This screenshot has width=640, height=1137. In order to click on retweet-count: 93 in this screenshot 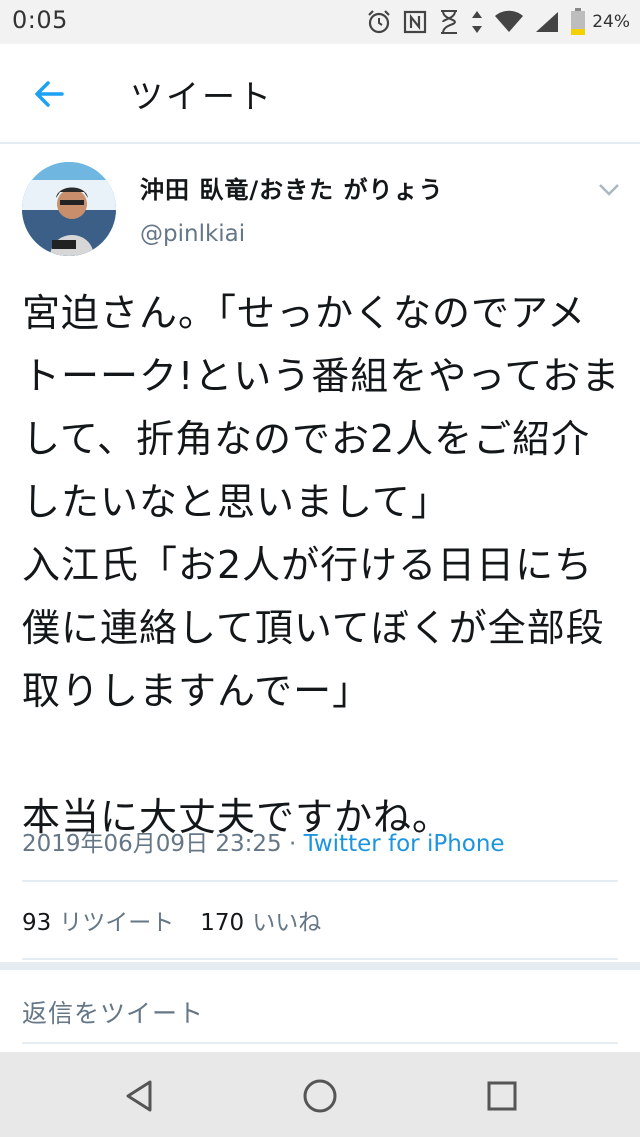, I will do `click(37, 923)`.